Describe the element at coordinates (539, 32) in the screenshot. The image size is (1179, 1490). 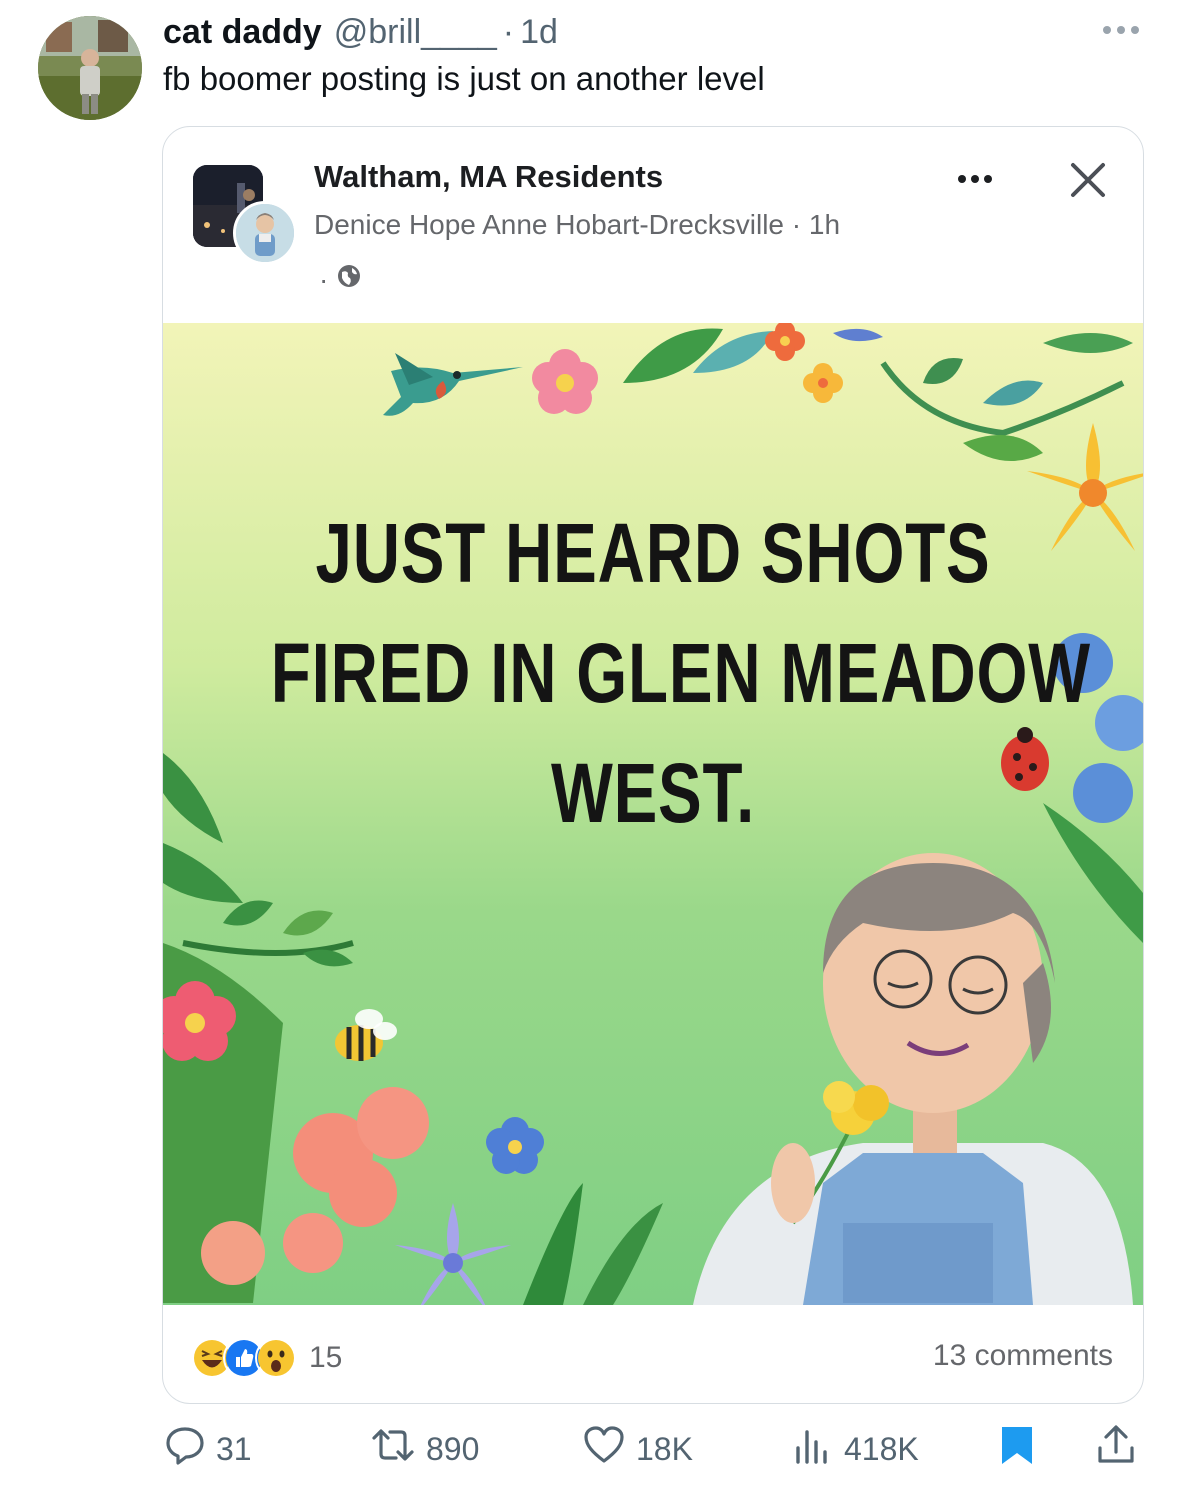
I see `tweet-timestamp: 1d` at that location.